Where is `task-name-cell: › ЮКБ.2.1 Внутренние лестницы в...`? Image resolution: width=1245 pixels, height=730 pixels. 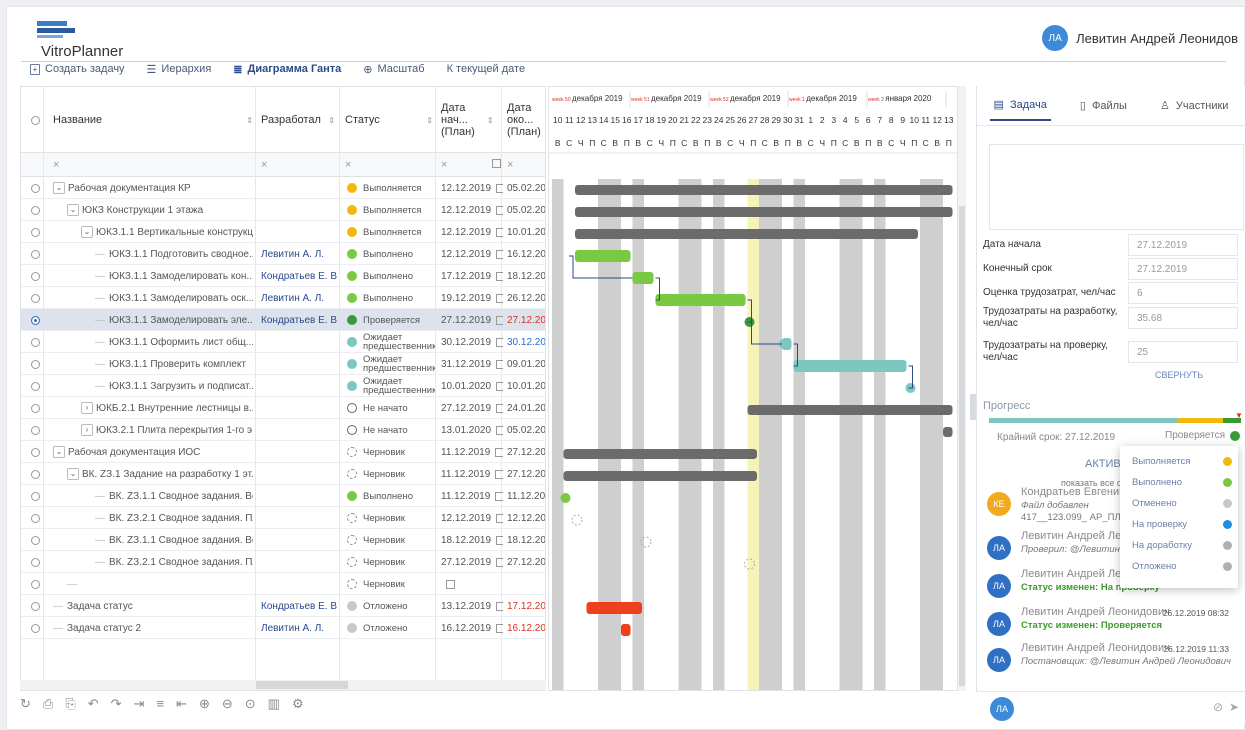
task-name-cell: › ЮКБ.2.1 Внутренние лестницы в... is located at coordinates (167, 408).